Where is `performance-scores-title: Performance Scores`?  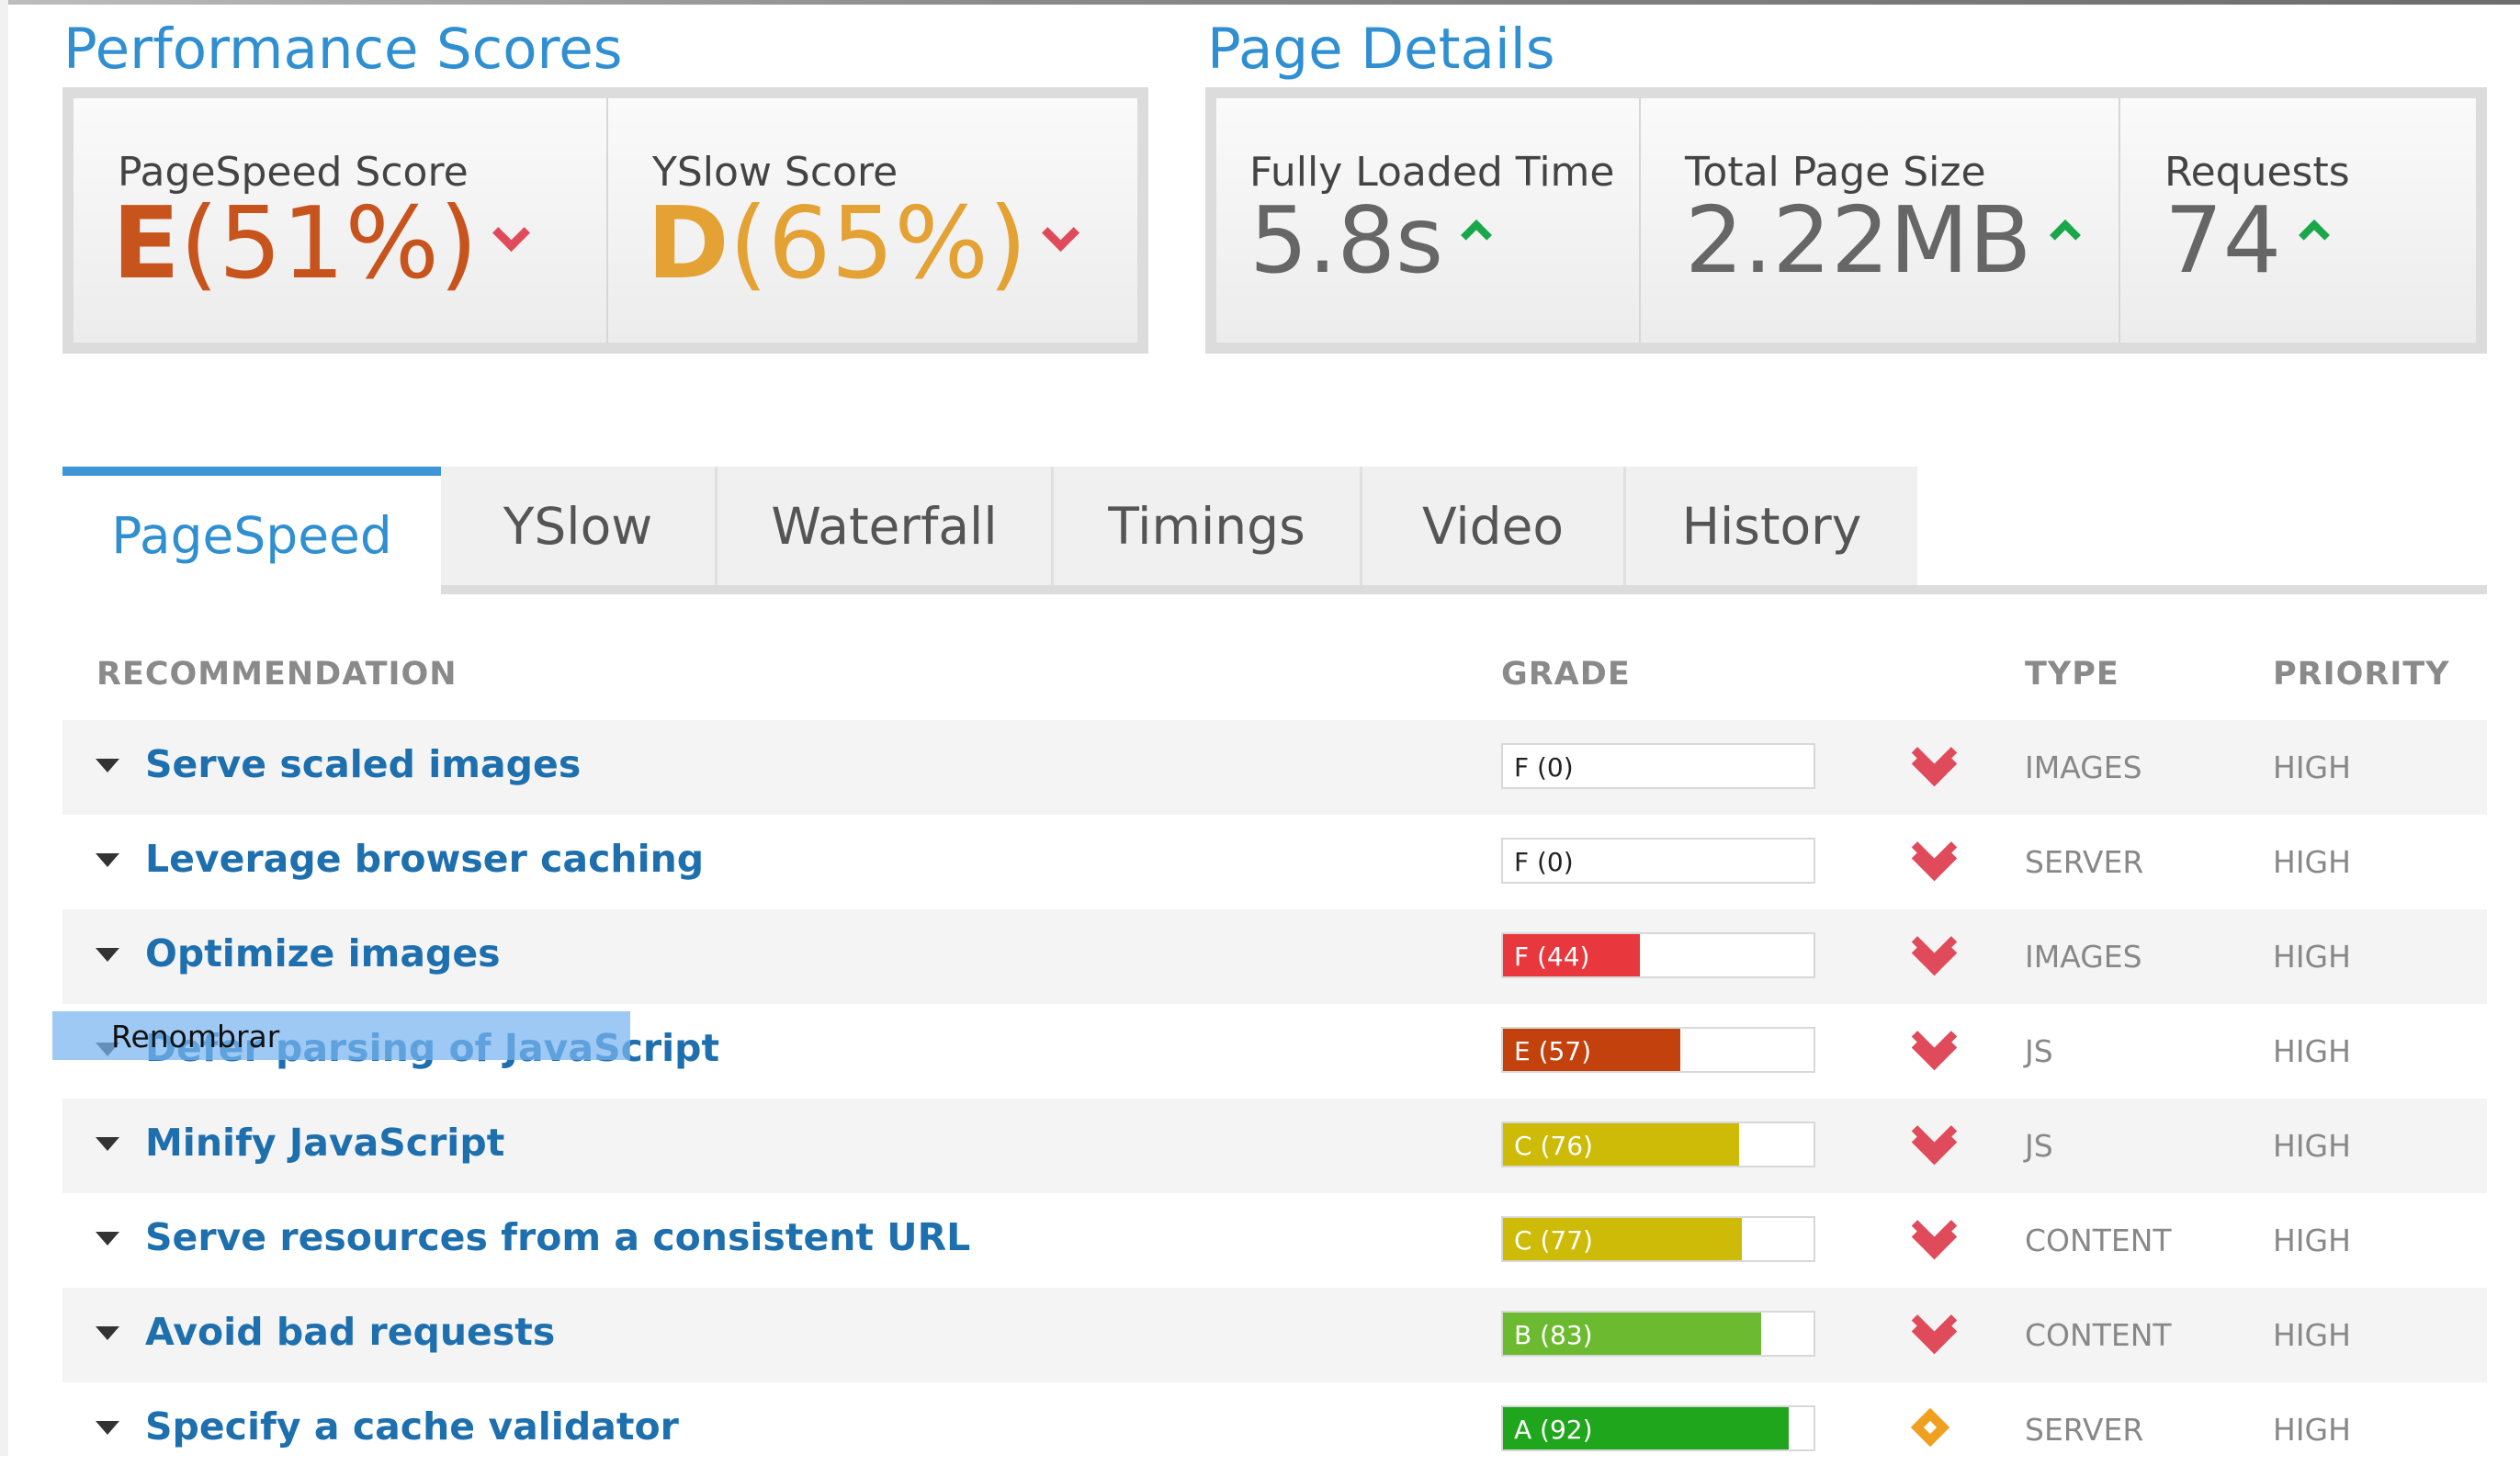 performance-scores-title: Performance Scores is located at coordinates (343, 50).